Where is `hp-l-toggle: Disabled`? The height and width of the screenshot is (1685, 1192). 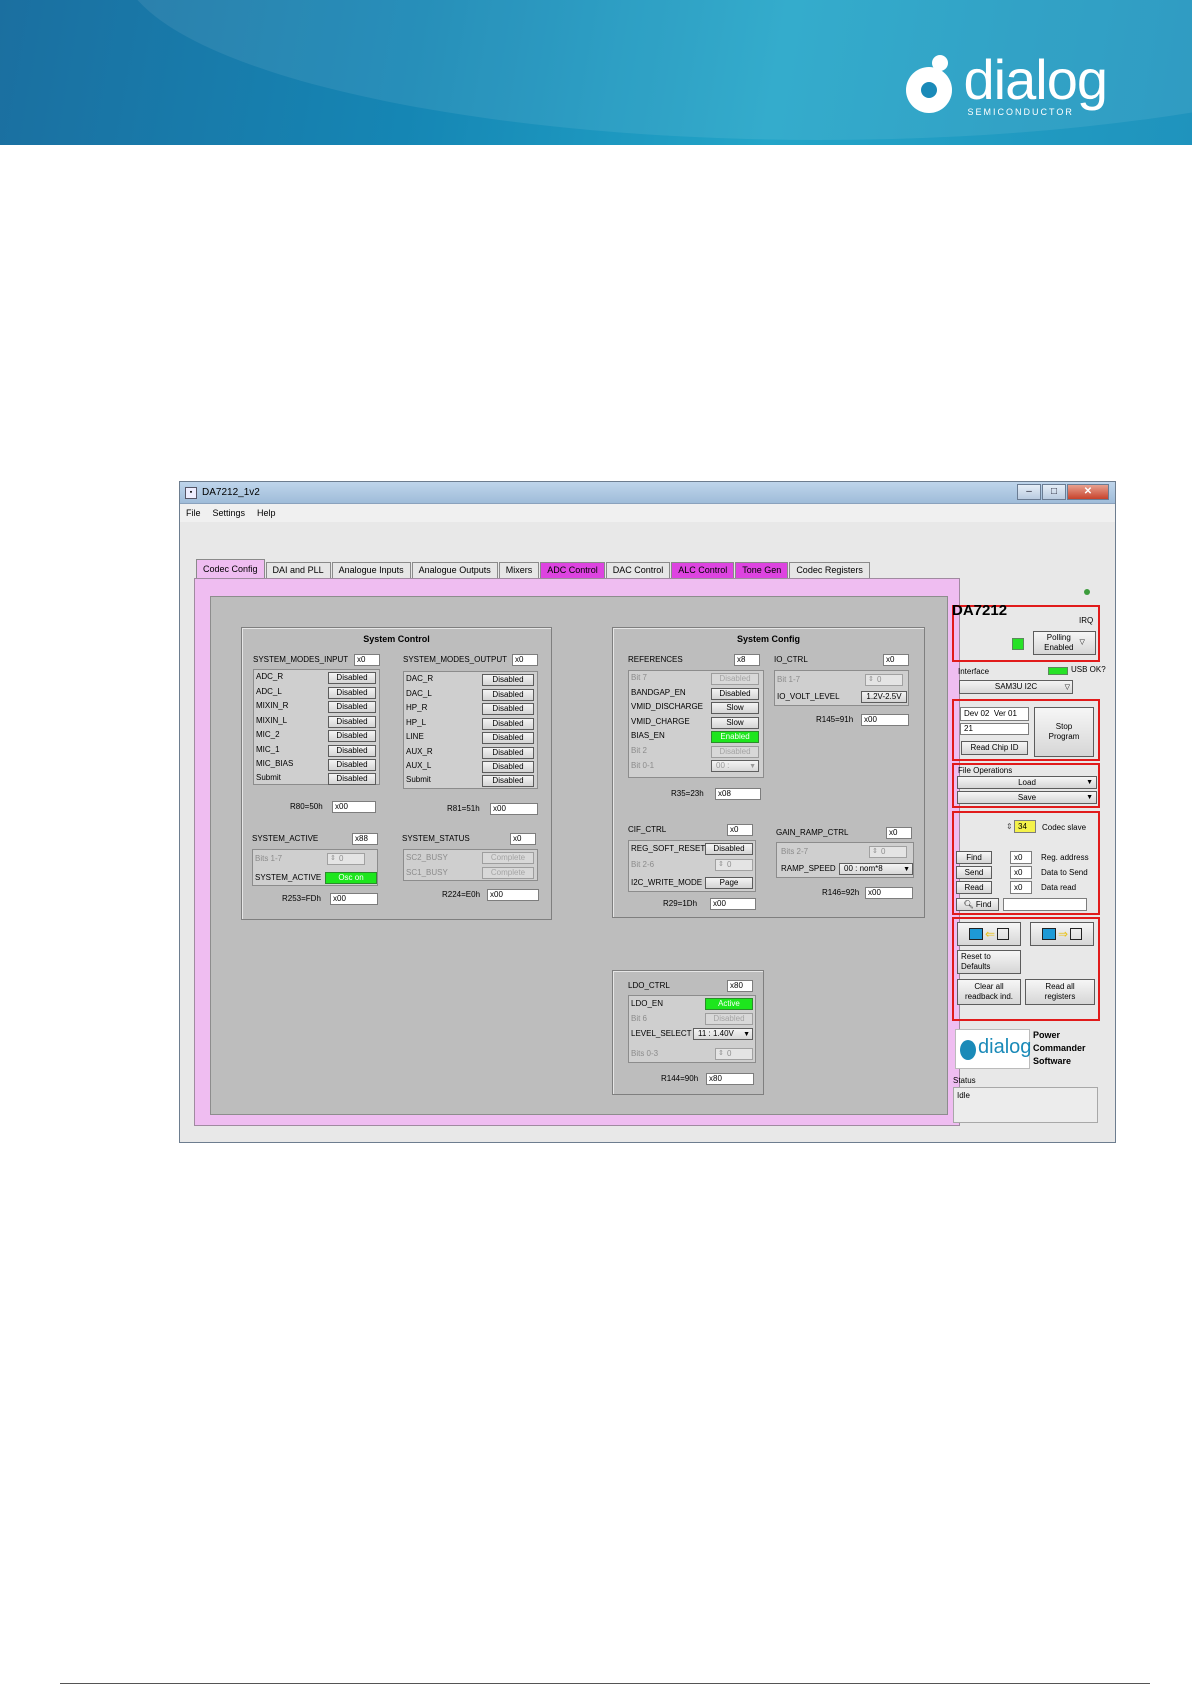
hp-l-toggle: Disabled is located at coordinates (508, 724).